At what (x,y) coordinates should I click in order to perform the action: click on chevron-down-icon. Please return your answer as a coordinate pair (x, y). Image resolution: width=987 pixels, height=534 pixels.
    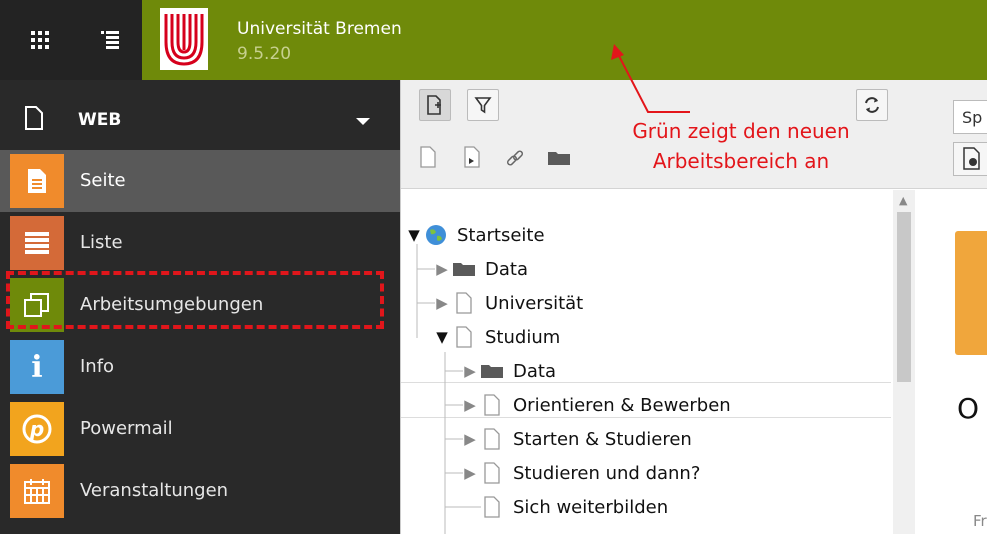
    Looking at the image, I should click on (363, 121).